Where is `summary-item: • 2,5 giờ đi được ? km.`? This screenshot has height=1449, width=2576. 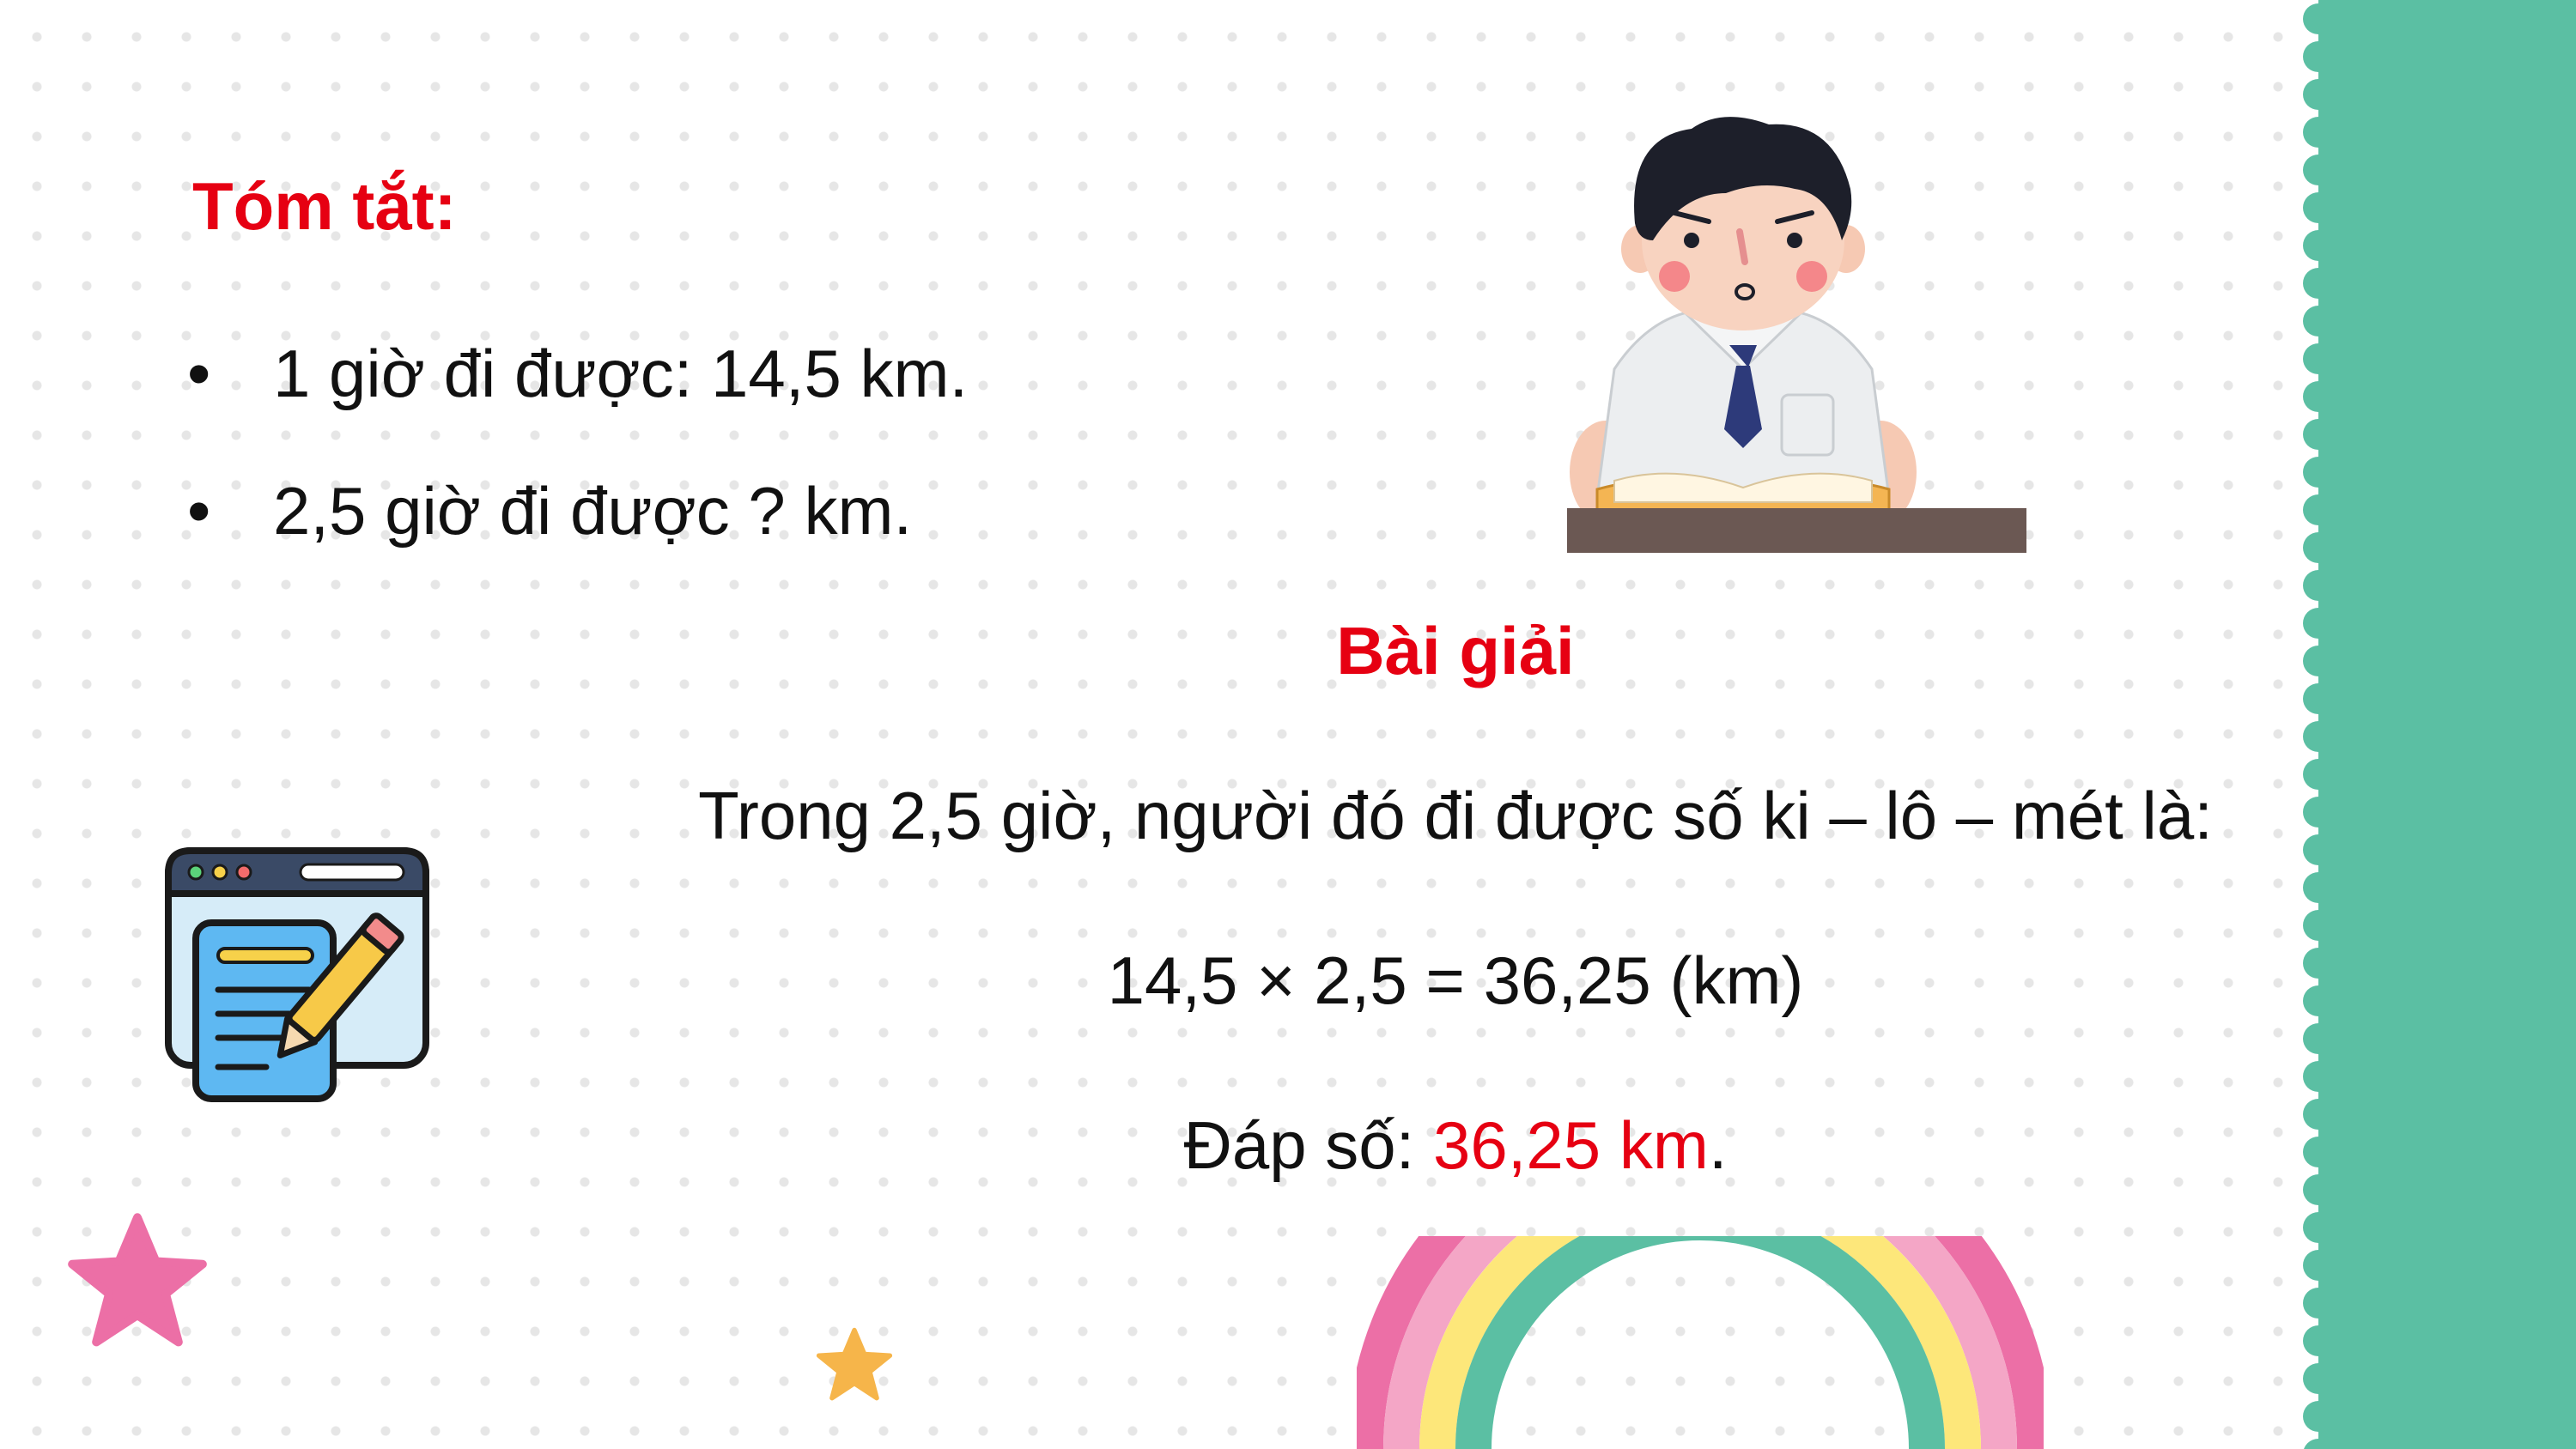 summary-item: • 2,5 giờ đi được ? km. is located at coordinates (550, 511).